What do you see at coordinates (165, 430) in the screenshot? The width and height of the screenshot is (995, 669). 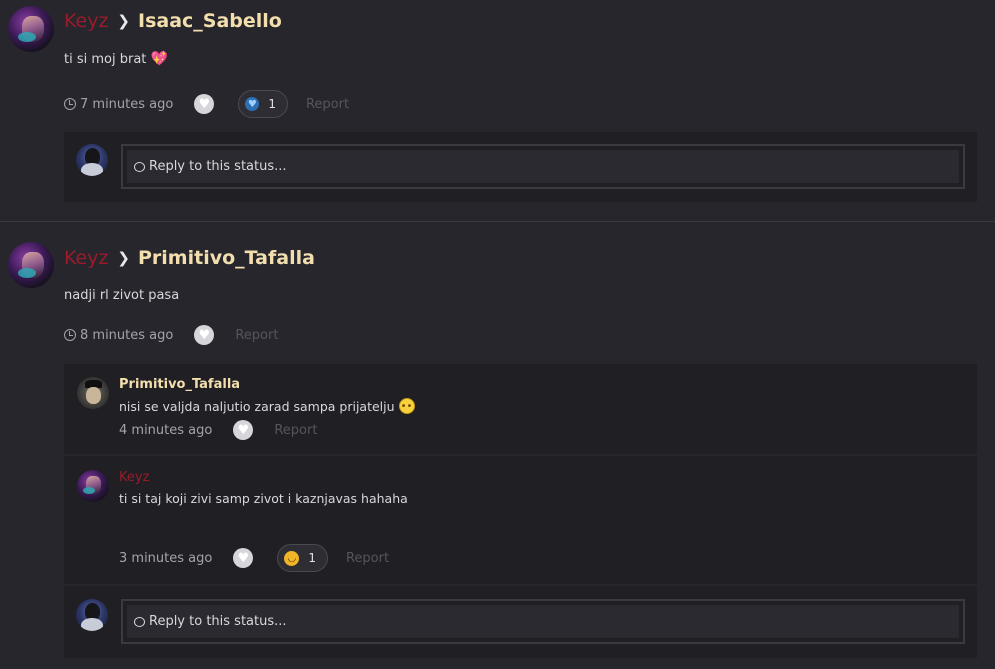 I see `comment-timestamp: 4 minutes ago` at bounding box center [165, 430].